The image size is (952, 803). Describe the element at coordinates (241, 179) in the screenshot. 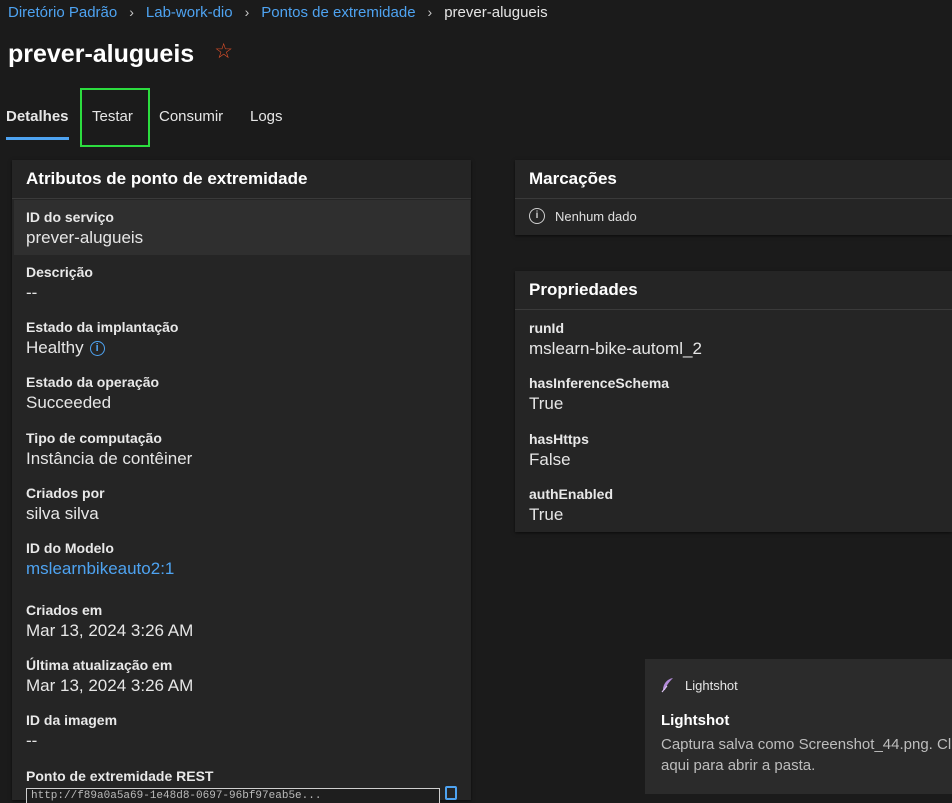

I see `attributes-card-header: Atributos de ponto de extremidade` at that location.